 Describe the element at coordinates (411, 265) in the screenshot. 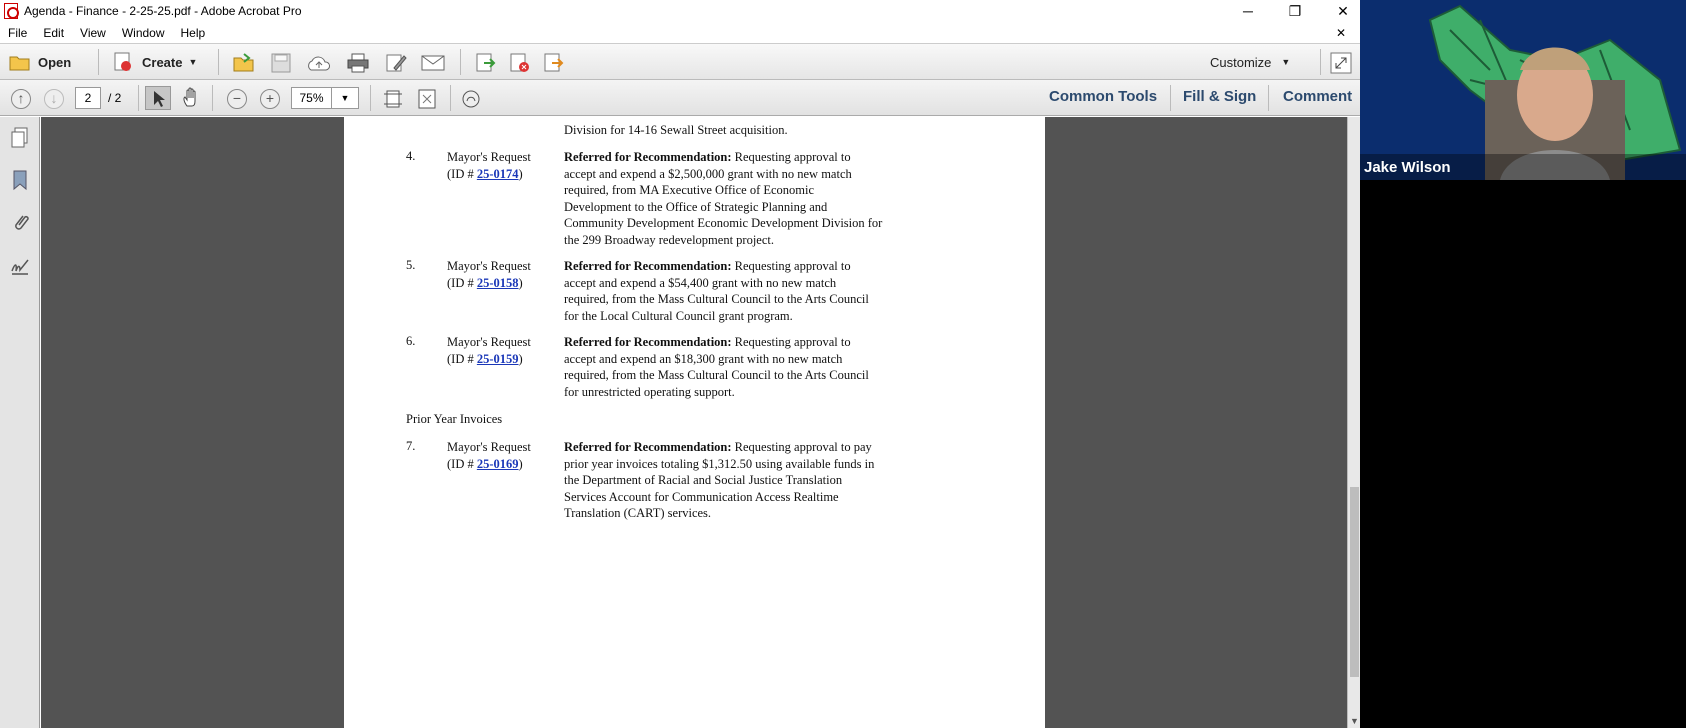

I see `item-number: 5.` at that location.